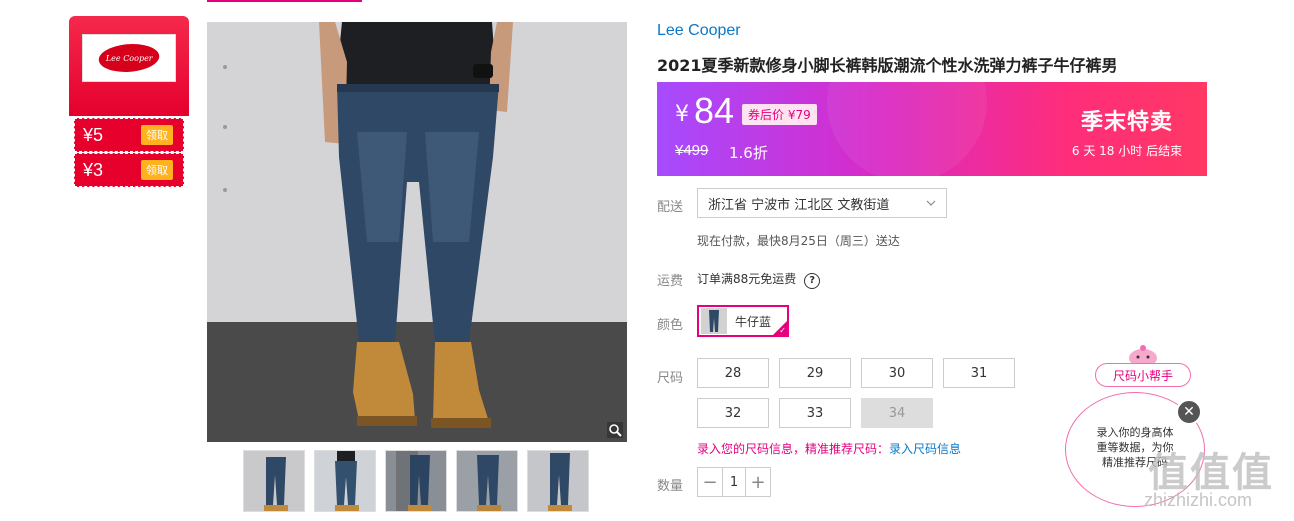 The width and height of the screenshot is (1294, 521). Describe the element at coordinates (747, 279) in the screenshot. I see `freight-text: 订单满88元免运费` at that location.